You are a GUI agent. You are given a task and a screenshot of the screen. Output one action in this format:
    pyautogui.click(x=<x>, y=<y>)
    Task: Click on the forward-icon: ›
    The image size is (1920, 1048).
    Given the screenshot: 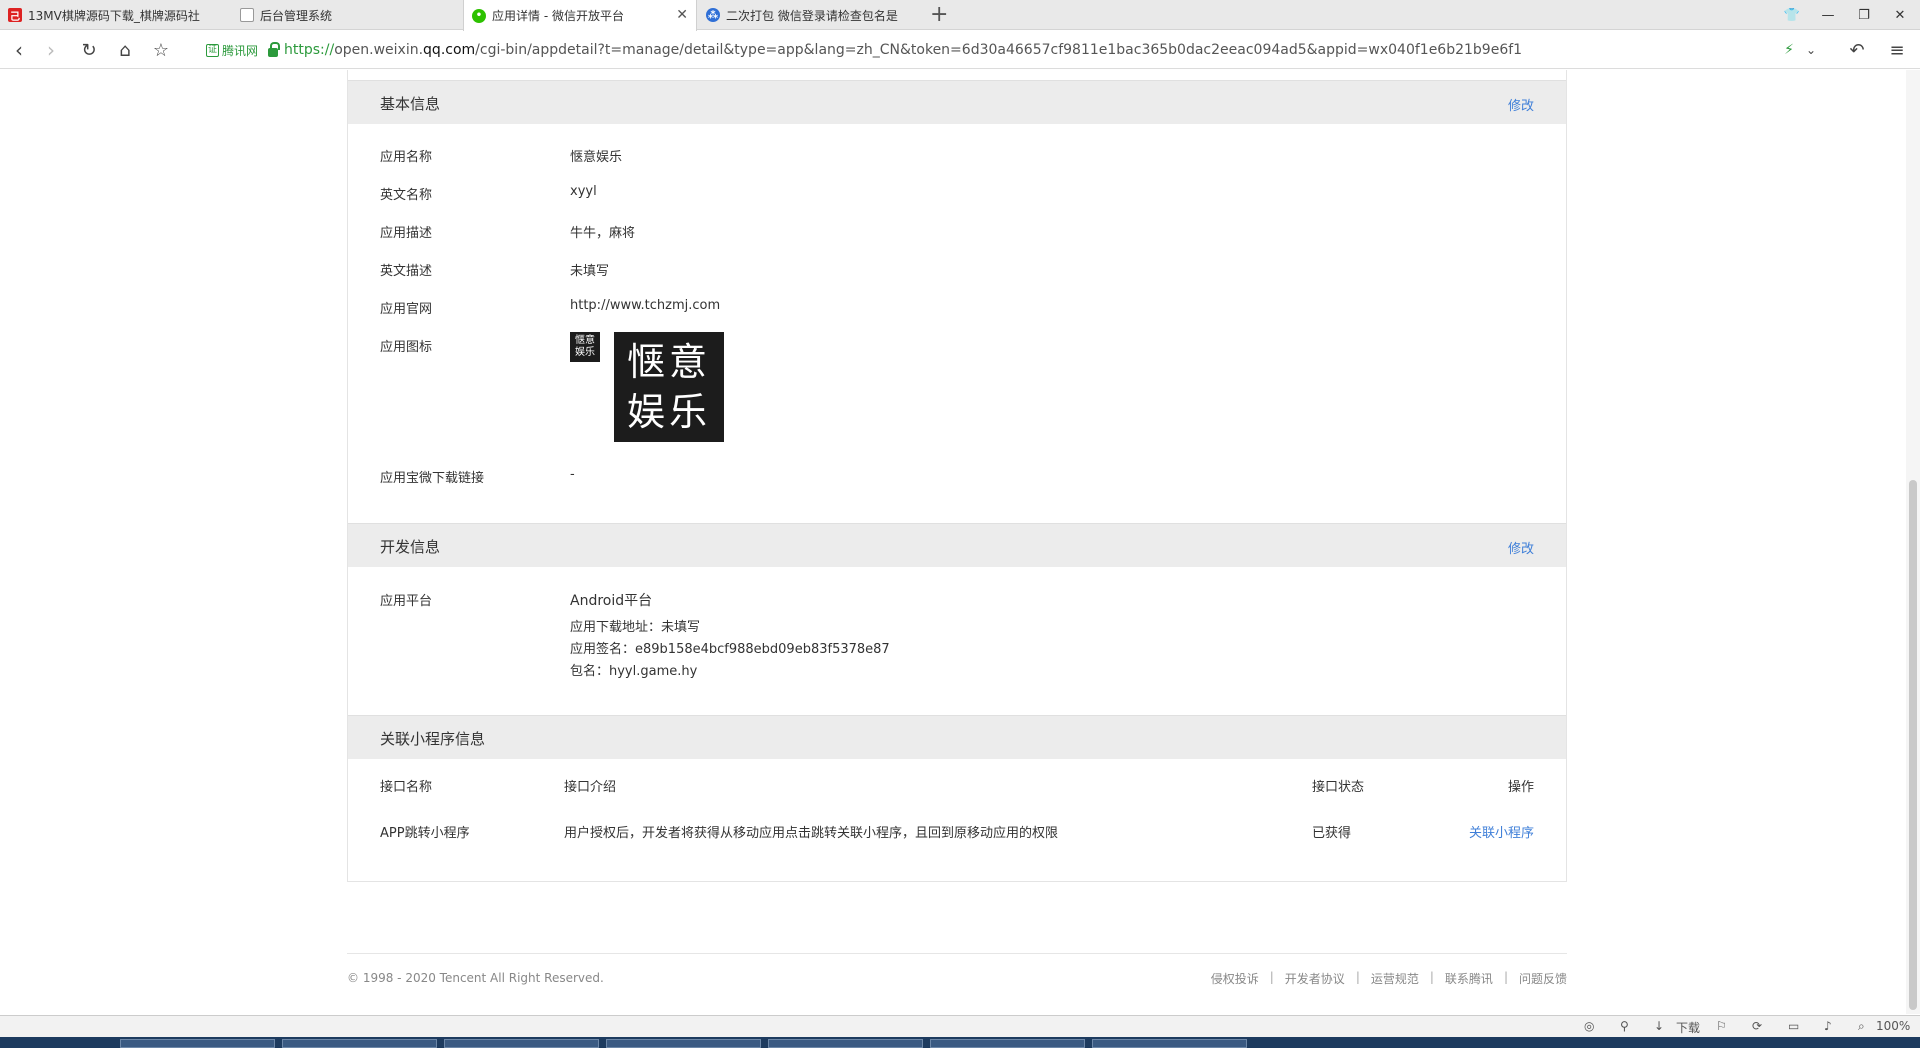 What is the action you would take?
    pyautogui.click(x=51, y=50)
    